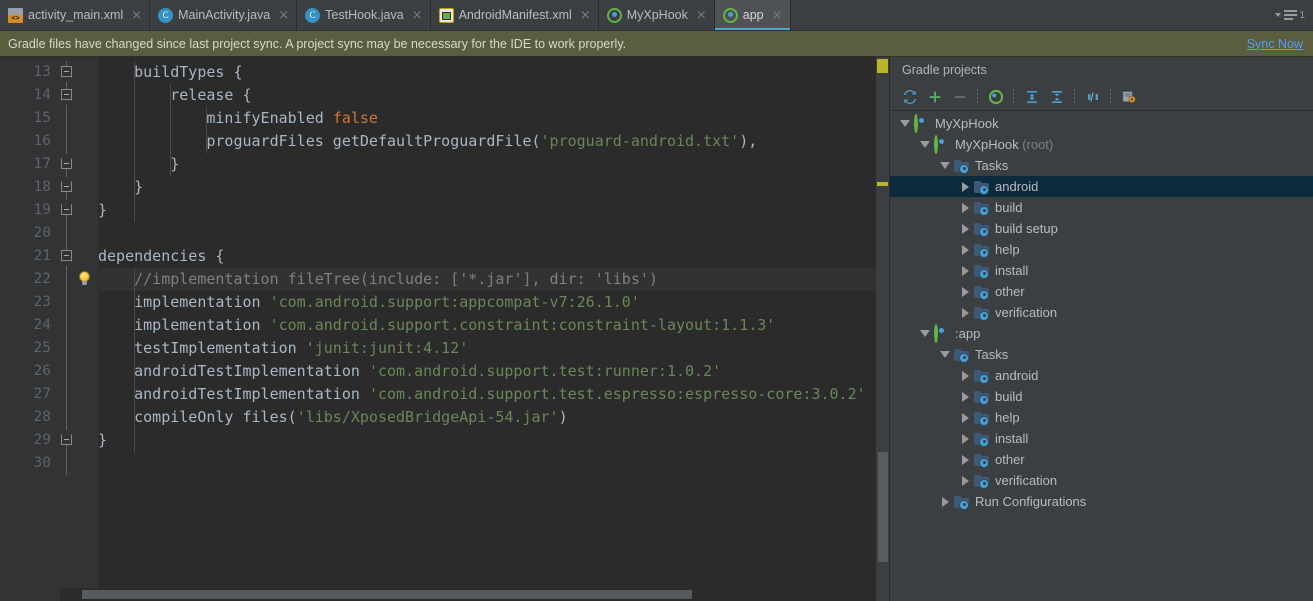 The width and height of the screenshot is (1313, 601). I want to click on warning-marker-top, so click(882, 66).